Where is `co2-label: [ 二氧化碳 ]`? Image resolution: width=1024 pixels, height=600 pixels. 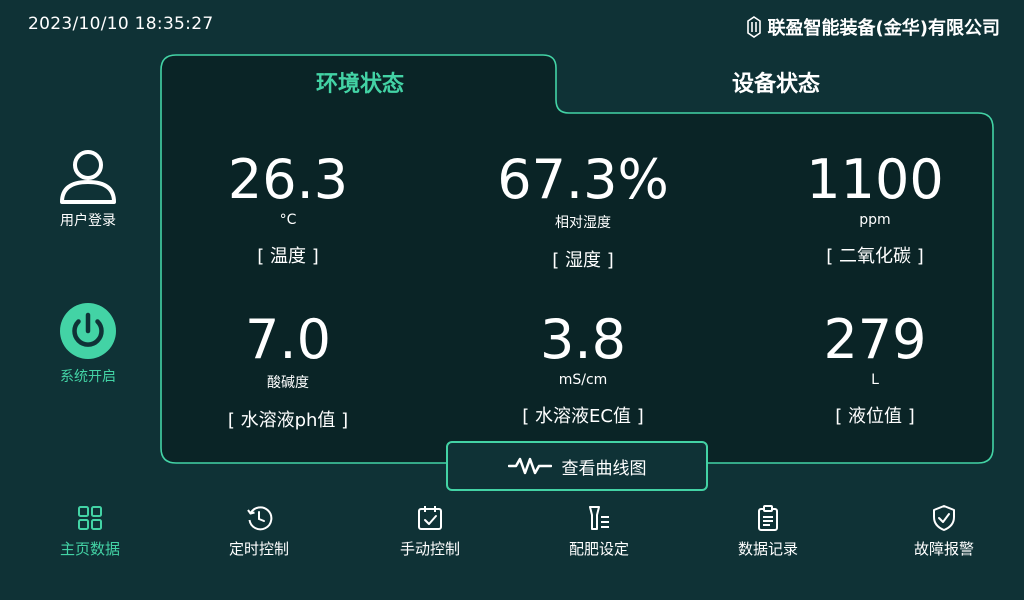 co2-label: [ 二氧化碳 ] is located at coordinates (875, 256).